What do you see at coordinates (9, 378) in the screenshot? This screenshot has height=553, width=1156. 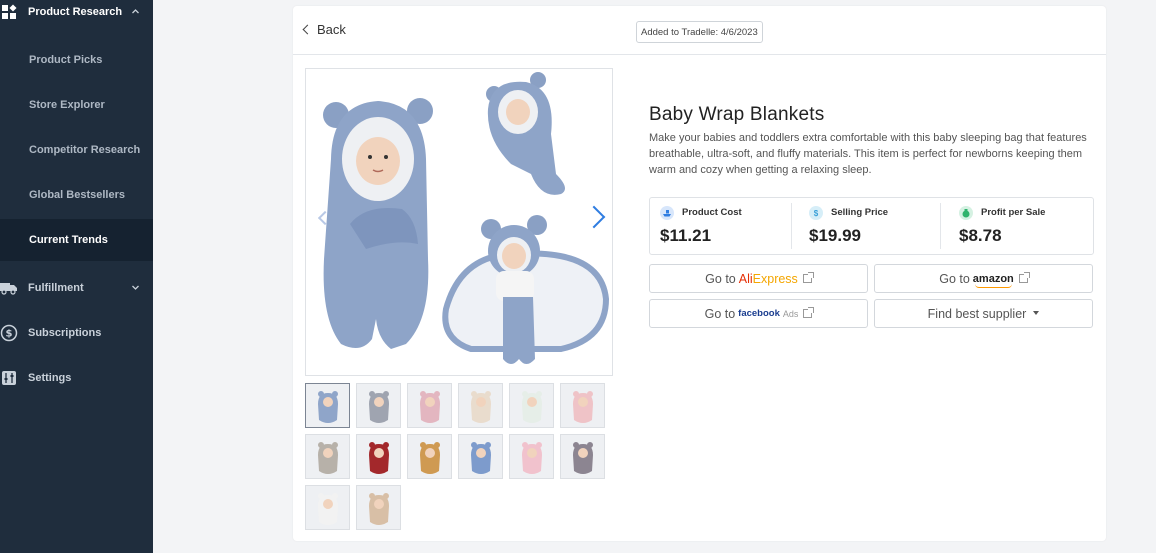 I see `sliders-icon` at bounding box center [9, 378].